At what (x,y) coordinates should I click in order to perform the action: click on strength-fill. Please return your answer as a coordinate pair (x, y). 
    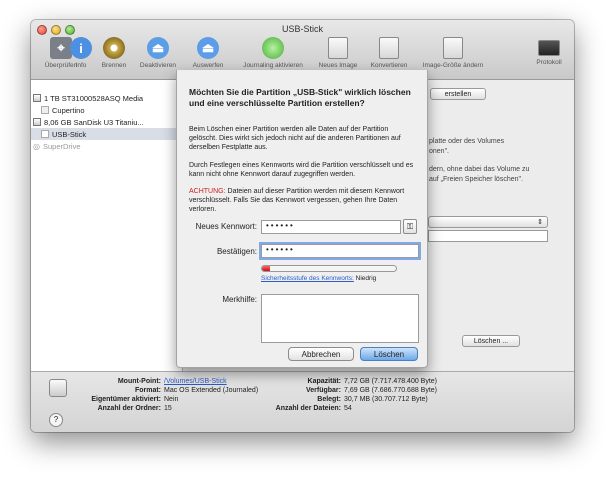
    Looking at the image, I should click on (266, 268).